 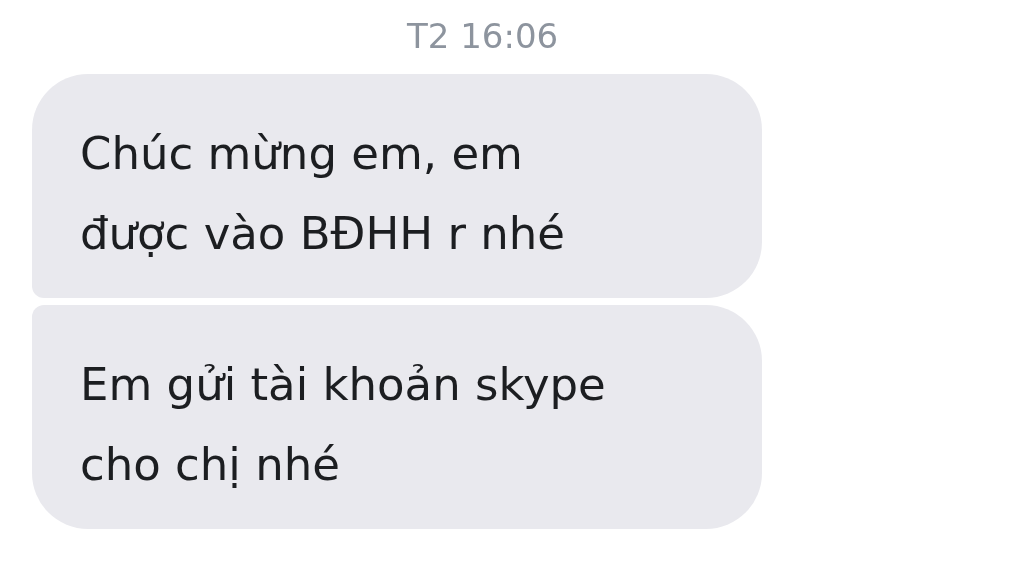 I want to click on message-text: Em gửi tài khoản skype cho chị nhé, so click(x=343, y=425).